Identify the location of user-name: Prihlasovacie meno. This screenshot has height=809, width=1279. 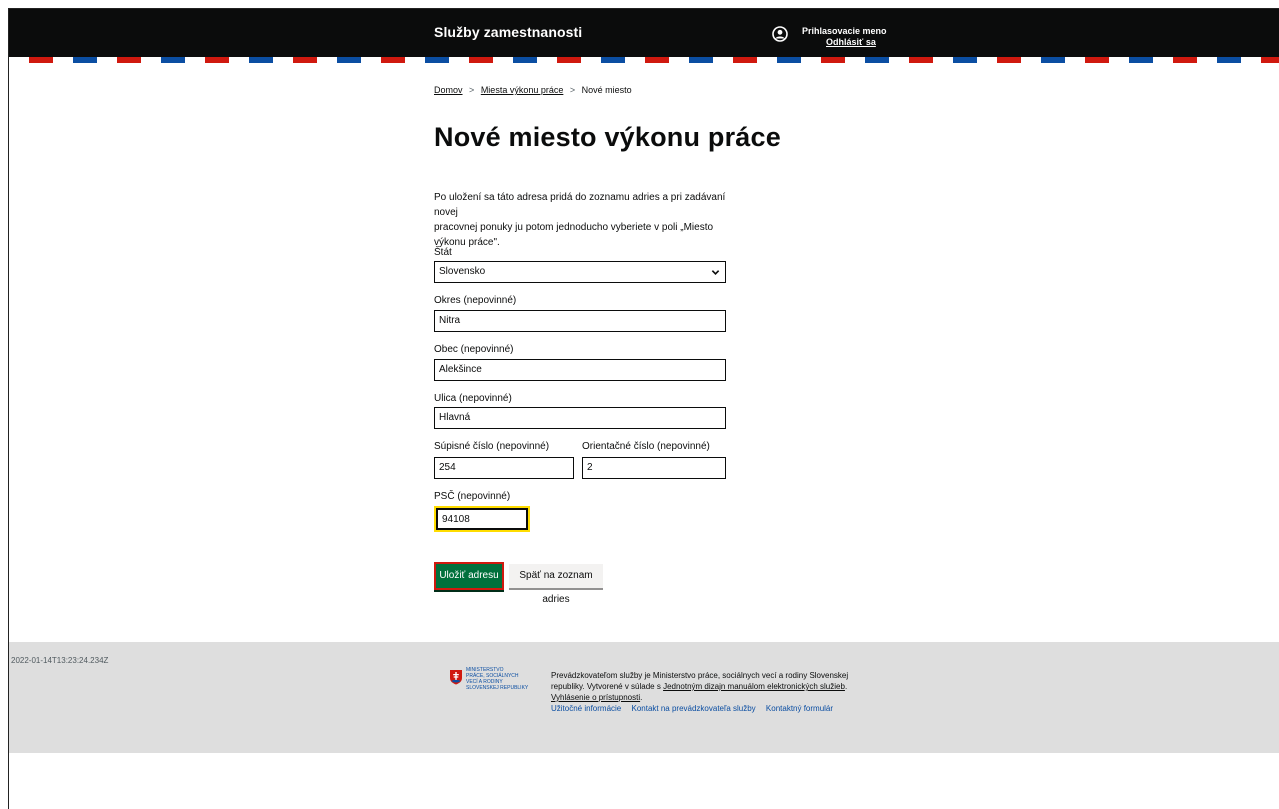
(844, 31).